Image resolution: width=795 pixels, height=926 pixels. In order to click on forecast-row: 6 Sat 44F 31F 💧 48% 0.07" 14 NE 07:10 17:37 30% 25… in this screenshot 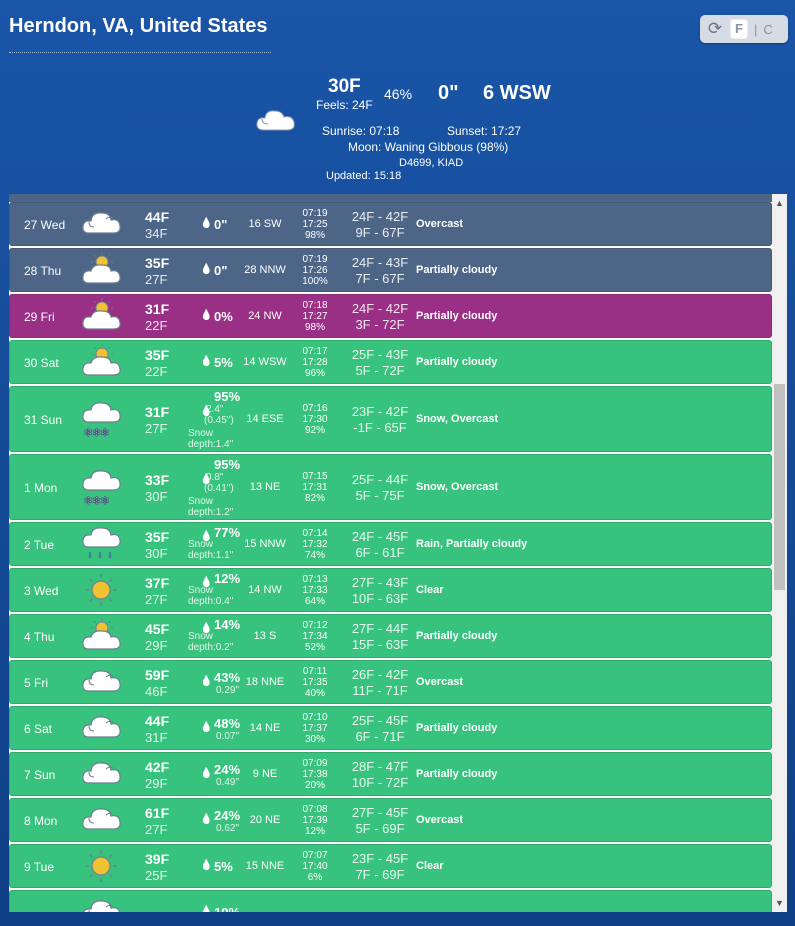, I will do `click(390, 728)`.